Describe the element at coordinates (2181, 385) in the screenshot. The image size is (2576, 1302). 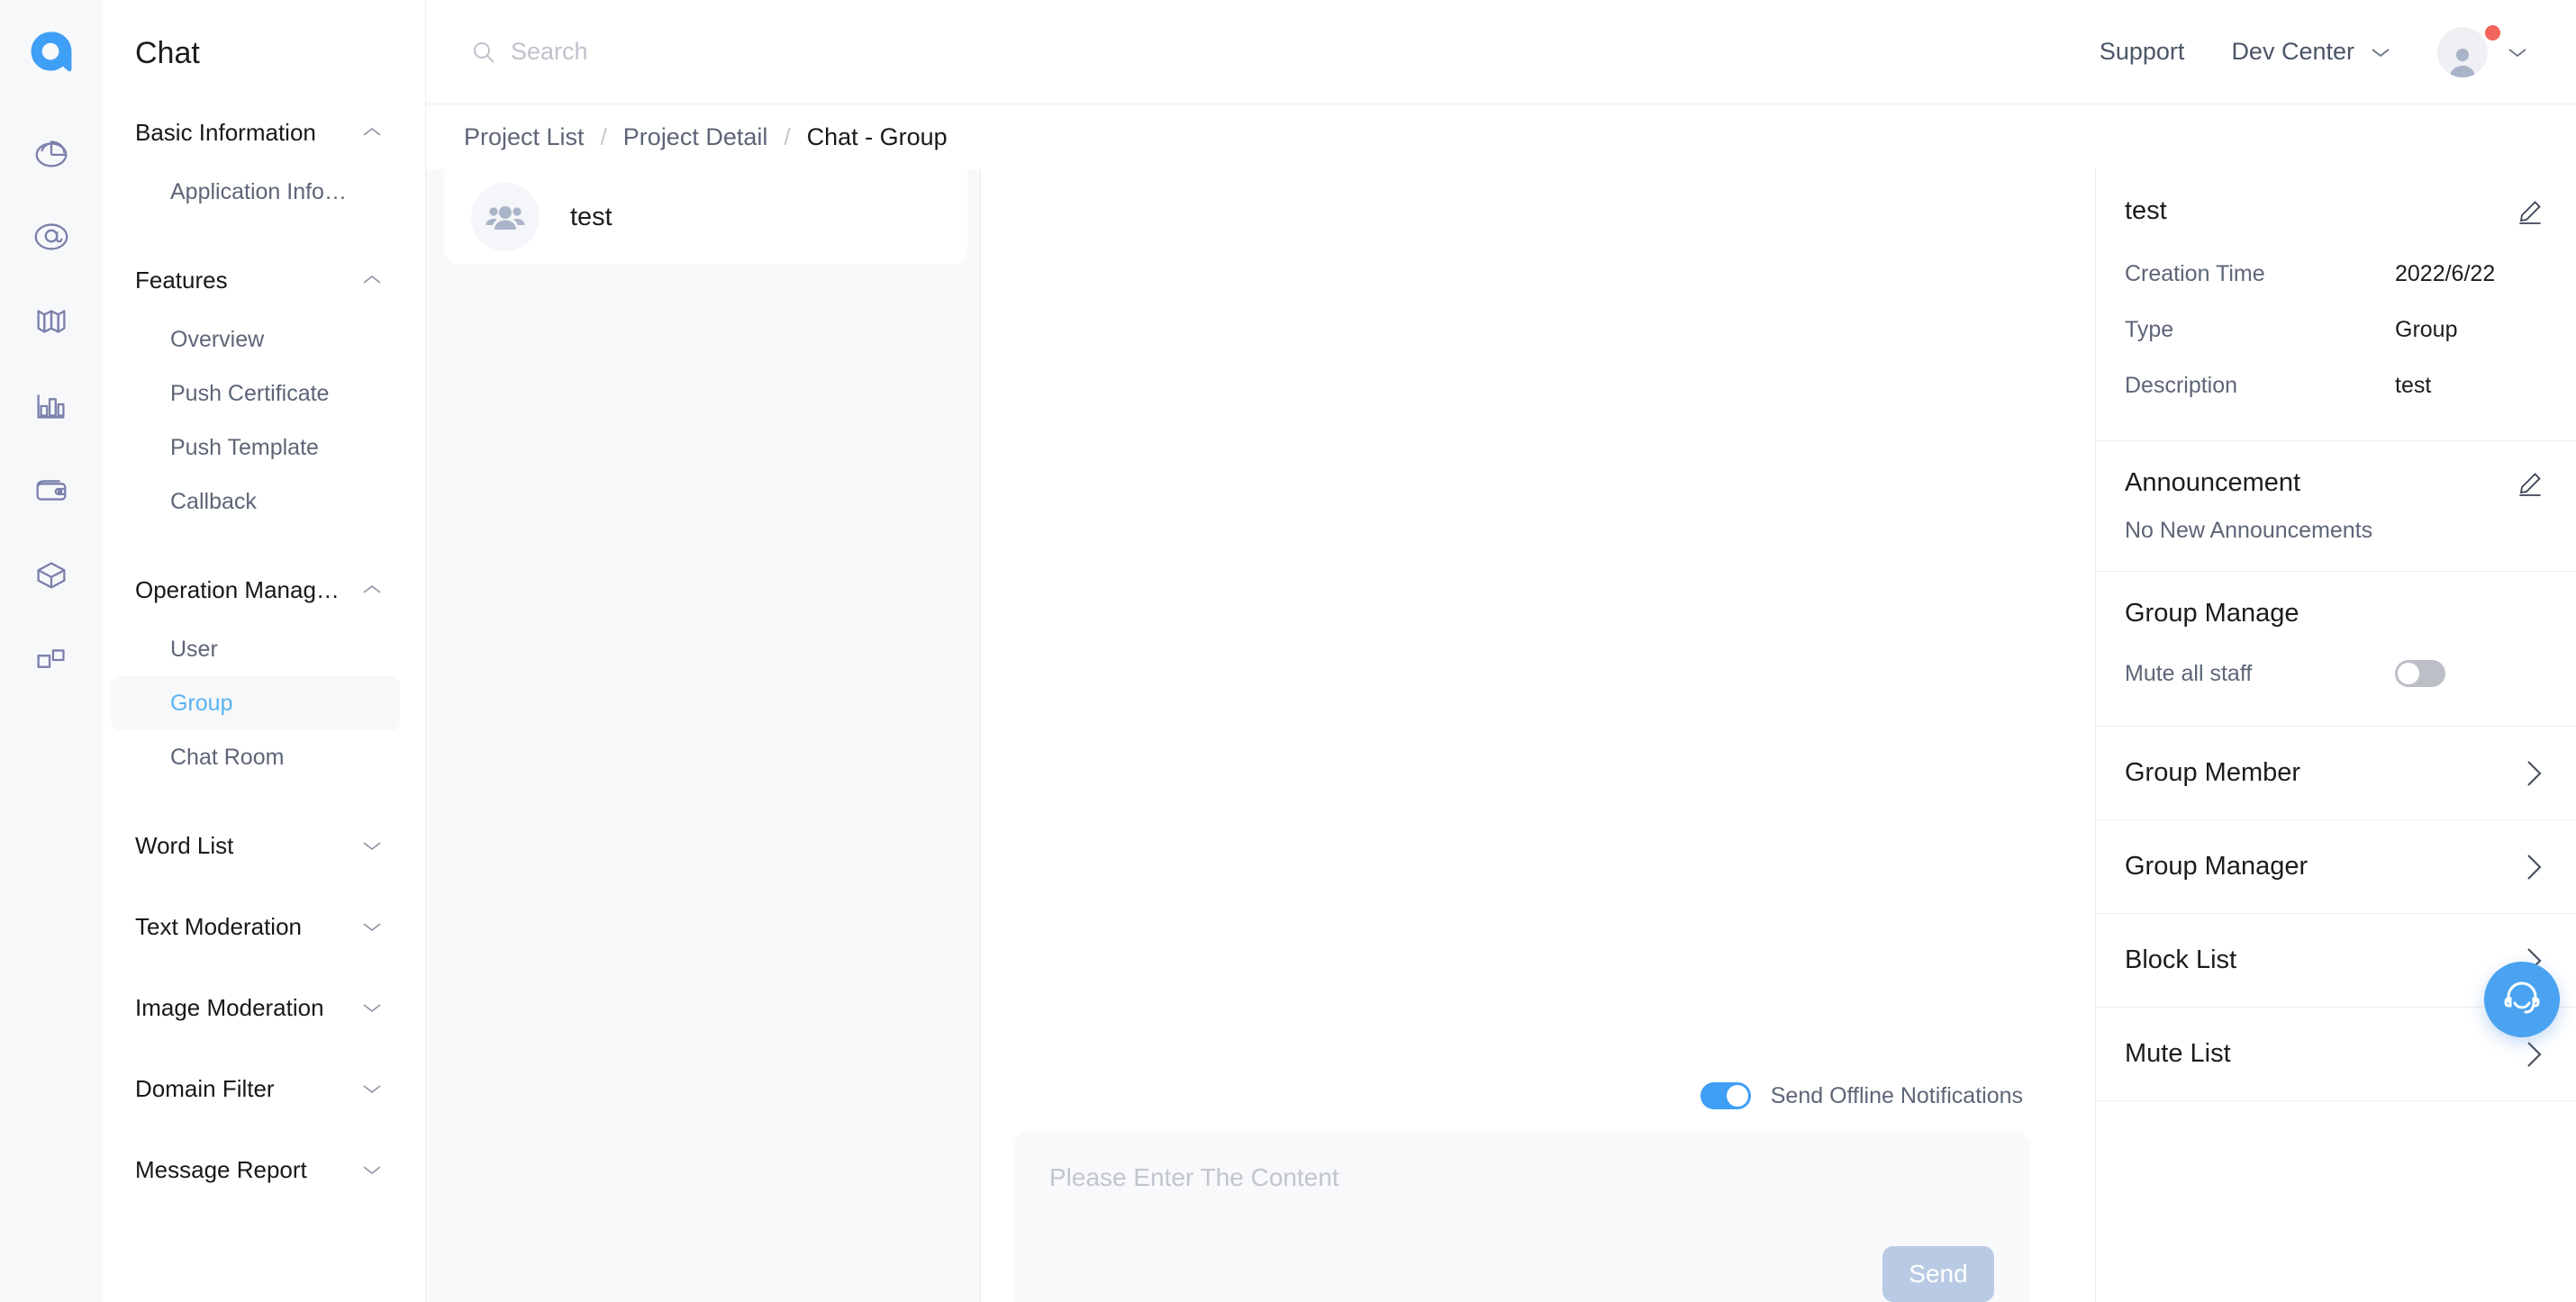
I see `detail-key: Description` at that location.